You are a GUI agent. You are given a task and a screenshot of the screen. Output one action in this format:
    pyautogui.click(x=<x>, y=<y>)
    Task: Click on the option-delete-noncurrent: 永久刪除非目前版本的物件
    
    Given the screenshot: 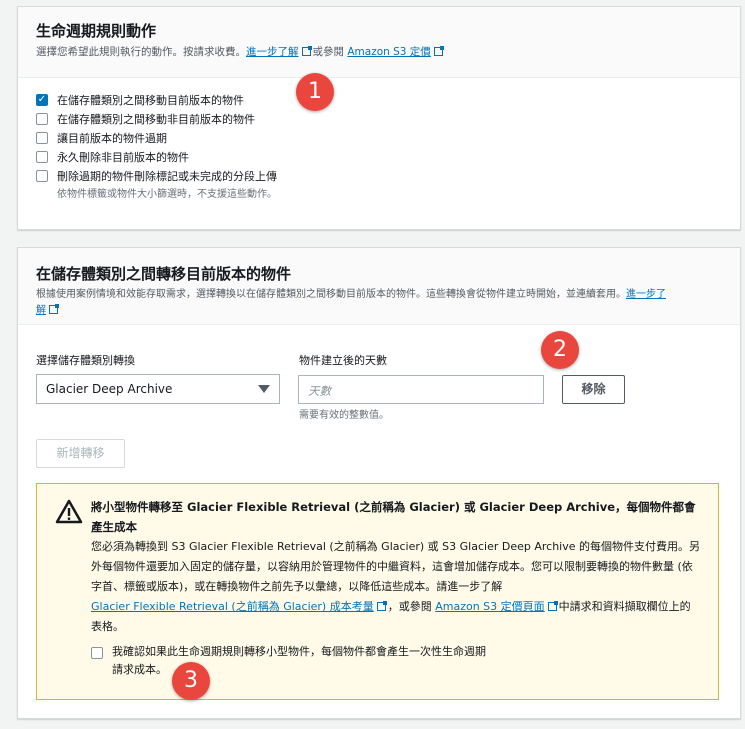 What is the action you would take?
    pyautogui.click(x=379, y=158)
    